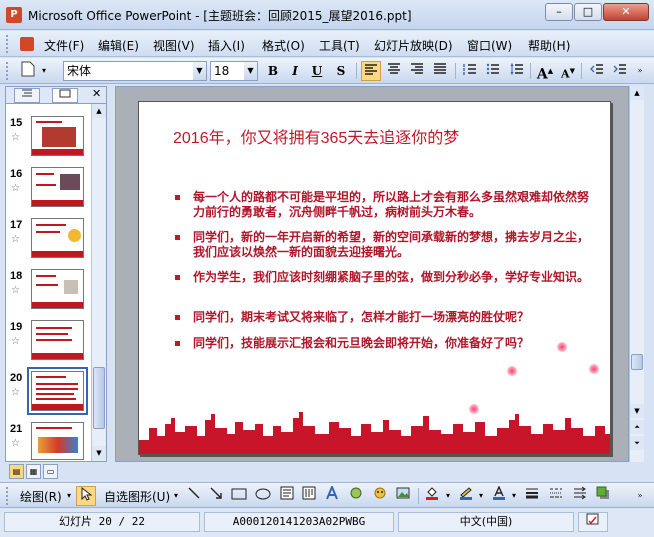 This screenshot has height=537, width=654. What do you see at coordinates (283, 45) in the screenshot?
I see `menu-format: 格式(O)` at bounding box center [283, 45].